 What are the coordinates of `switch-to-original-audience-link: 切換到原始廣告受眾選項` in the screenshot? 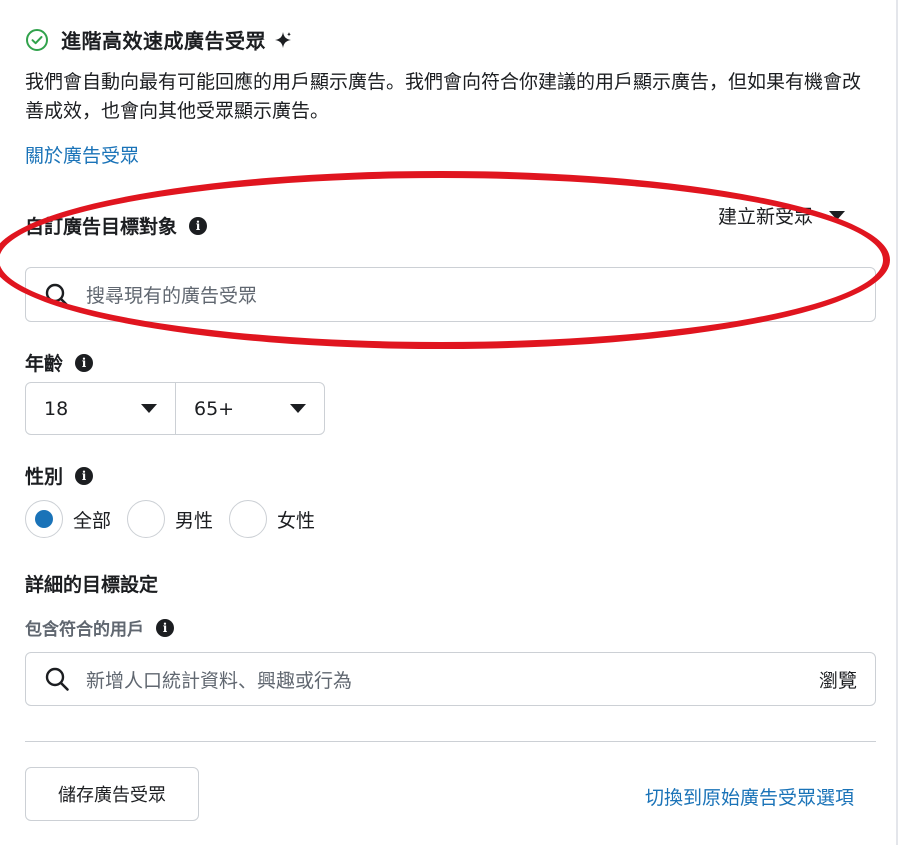 It's located at (749, 796).